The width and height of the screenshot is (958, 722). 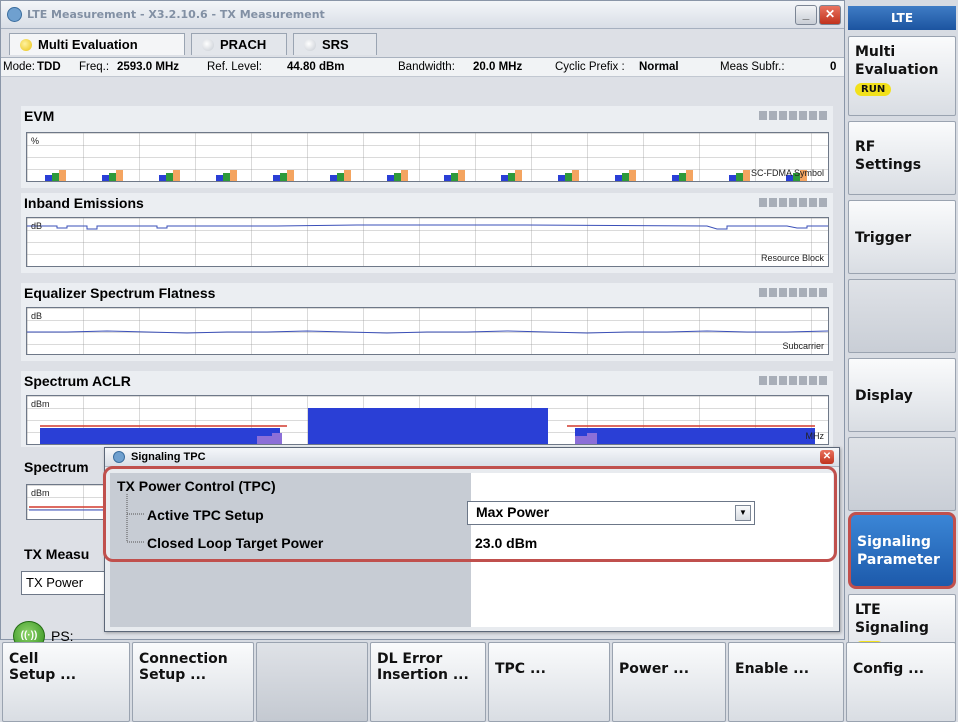 What do you see at coordinates (792, 258) in the screenshot?
I see `x-axis-label: Resource Block` at bounding box center [792, 258].